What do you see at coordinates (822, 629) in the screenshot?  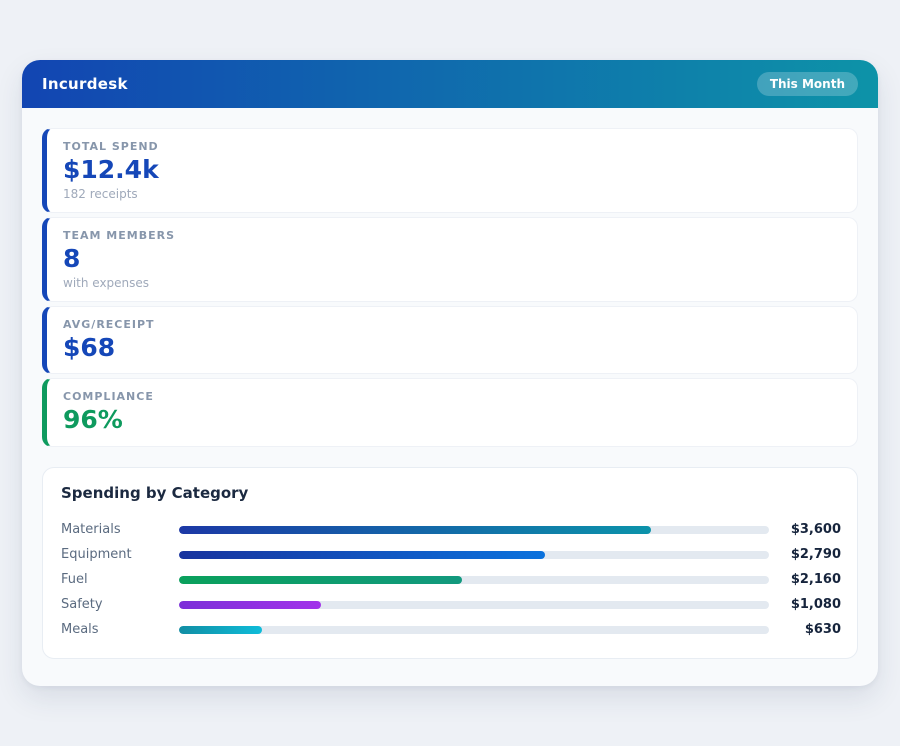 I see `category-value: $630` at bounding box center [822, 629].